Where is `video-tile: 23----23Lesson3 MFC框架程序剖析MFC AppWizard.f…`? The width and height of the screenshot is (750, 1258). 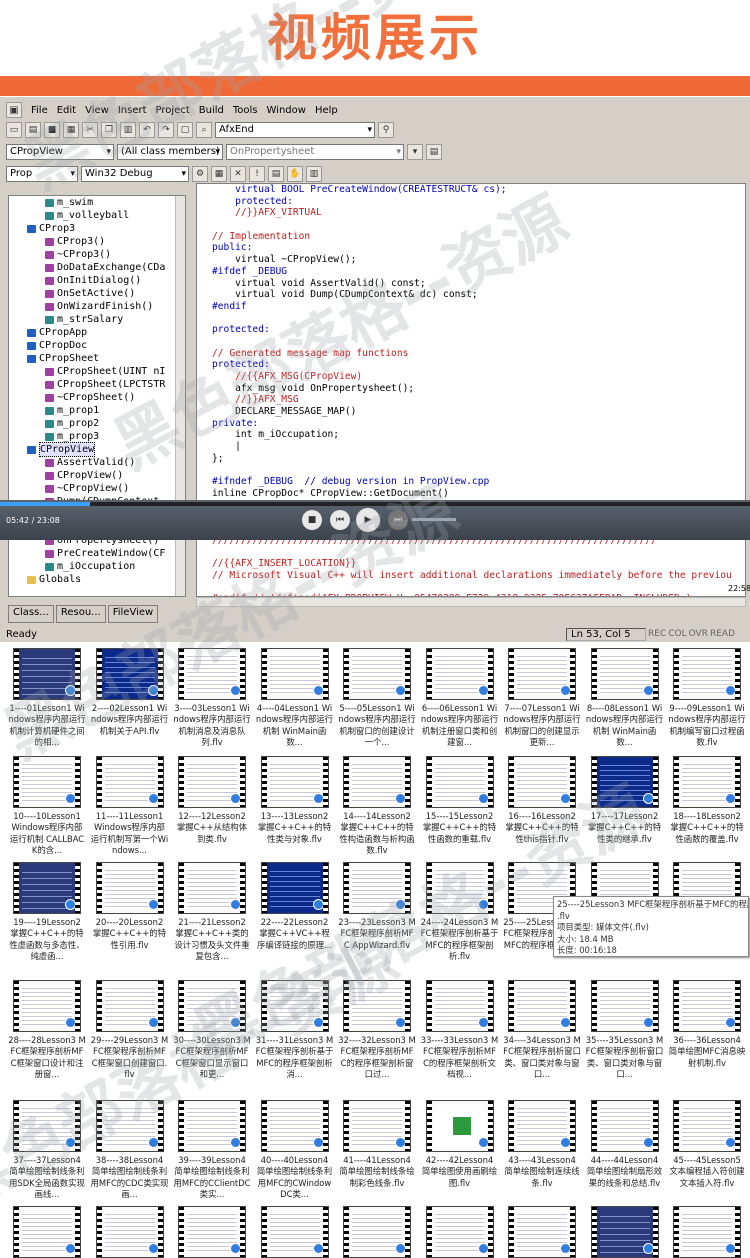
video-tile: 23----23Lesson3 MFC框架程序剖析MFC AppWizard.f… is located at coordinates (377, 906).